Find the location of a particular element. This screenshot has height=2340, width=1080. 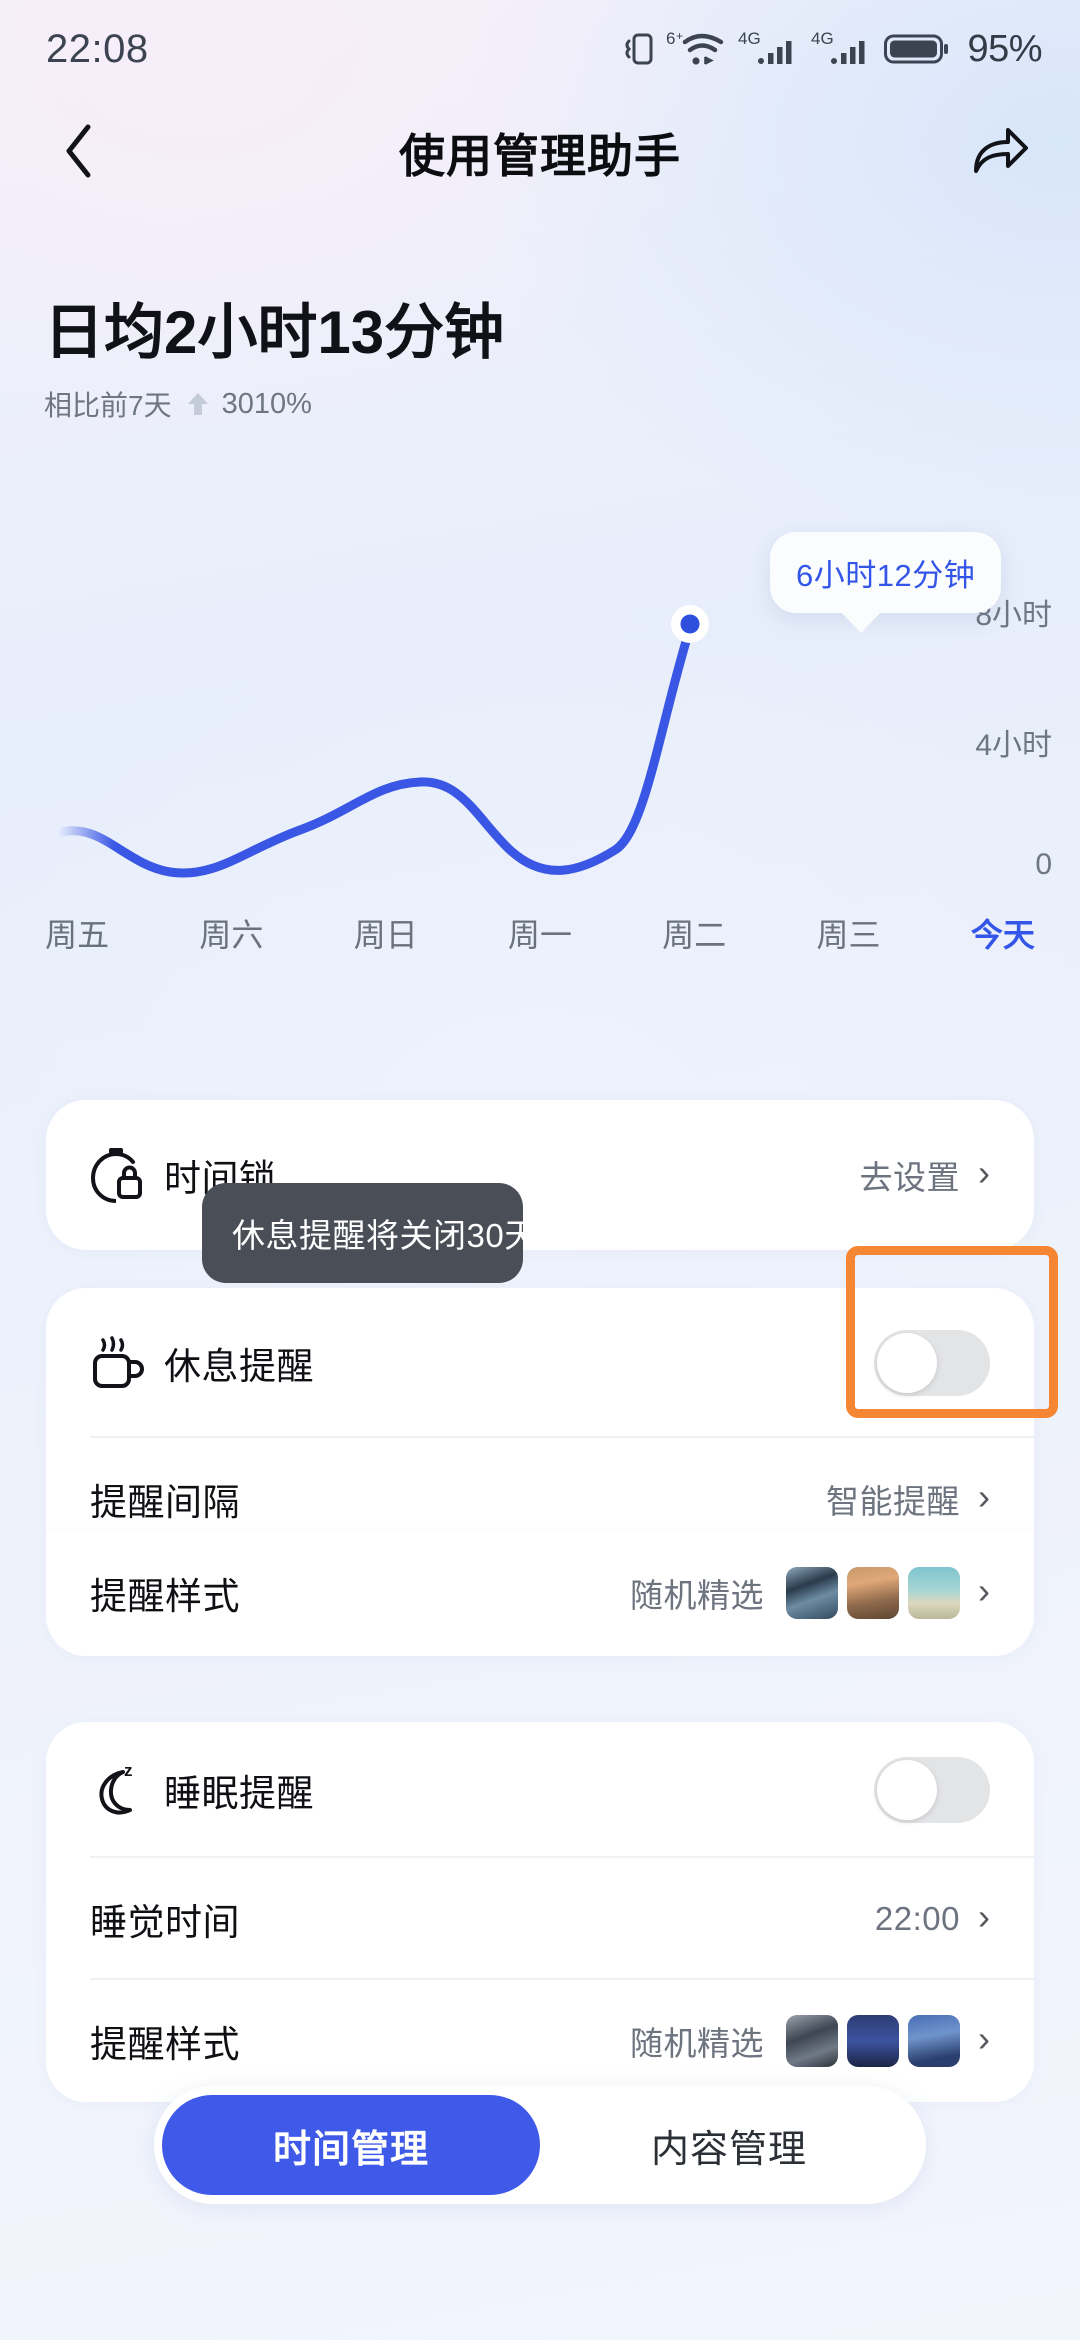

time-lock-card: 时间锁 去设置 › is located at coordinates (540, 1175).